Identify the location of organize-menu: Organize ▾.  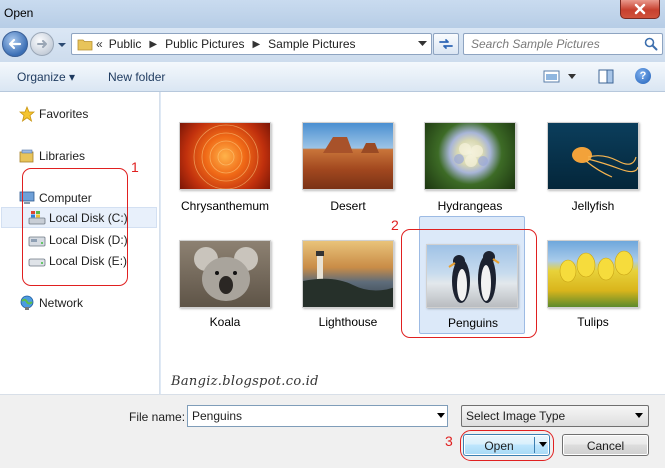
(46, 77).